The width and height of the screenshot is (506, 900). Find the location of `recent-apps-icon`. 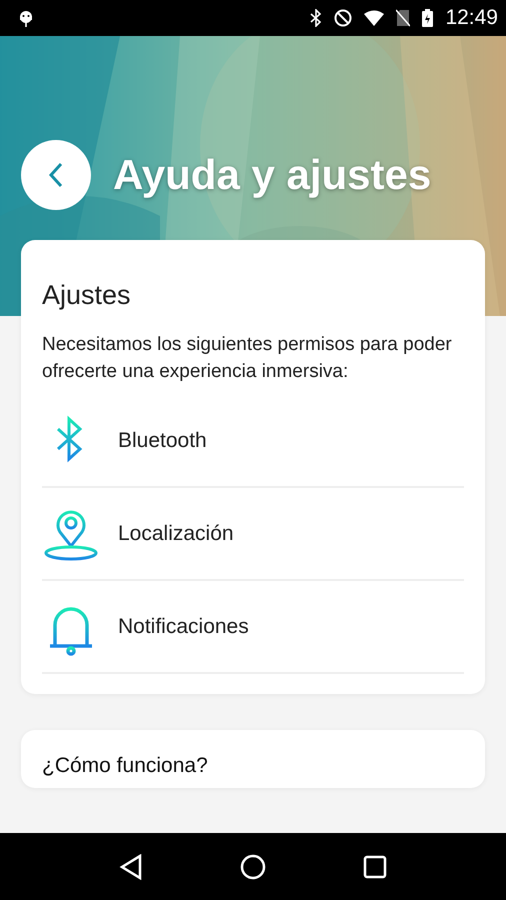

recent-apps-icon is located at coordinates (375, 866).